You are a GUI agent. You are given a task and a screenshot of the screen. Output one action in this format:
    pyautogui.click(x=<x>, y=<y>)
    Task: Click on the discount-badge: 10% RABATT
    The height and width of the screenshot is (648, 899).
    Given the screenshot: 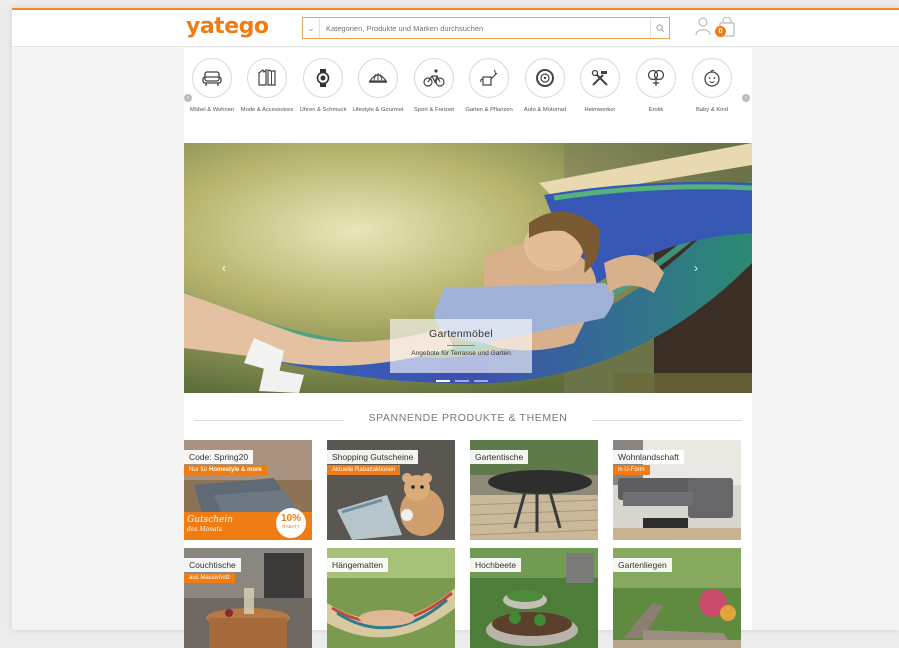 What is the action you would take?
    pyautogui.click(x=291, y=523)
    